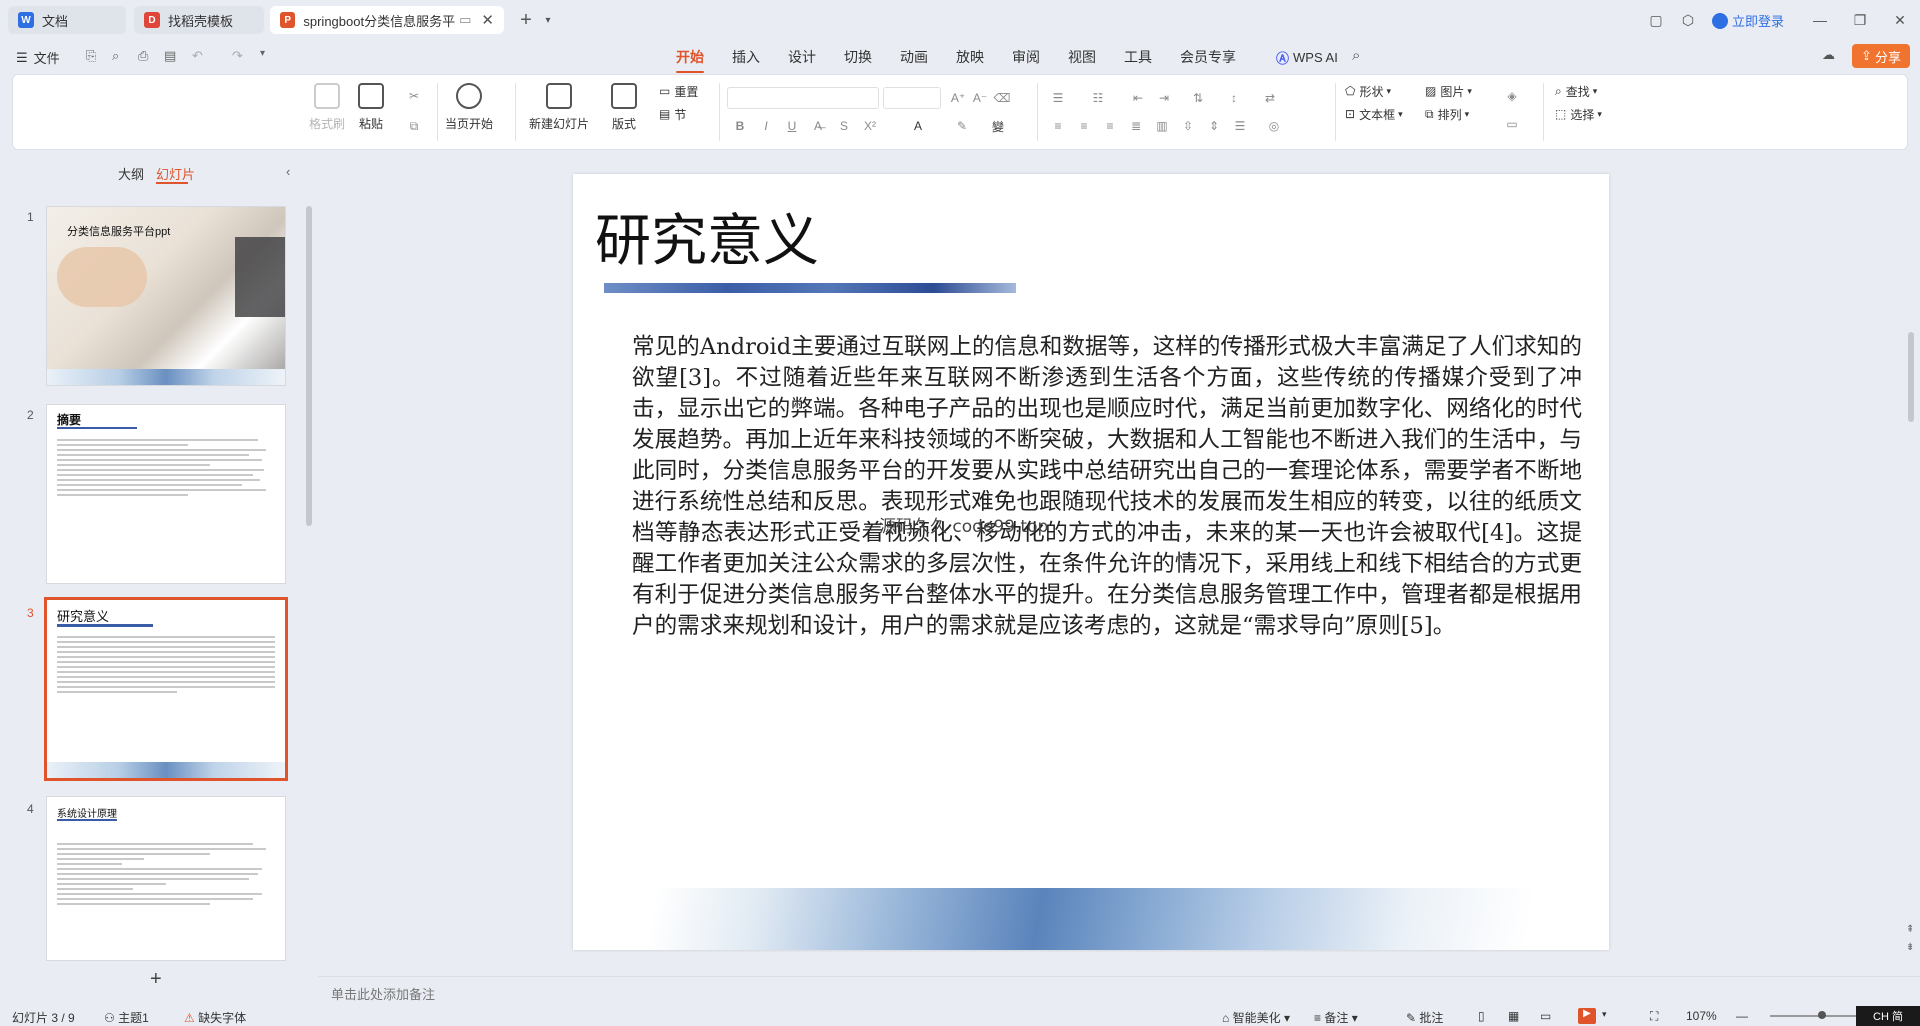  What do you see at coordinates (1578, 114) in the screenshot?
I see `select-button: ⬚ 选择 ▾` at bounding box center [1578, 114].